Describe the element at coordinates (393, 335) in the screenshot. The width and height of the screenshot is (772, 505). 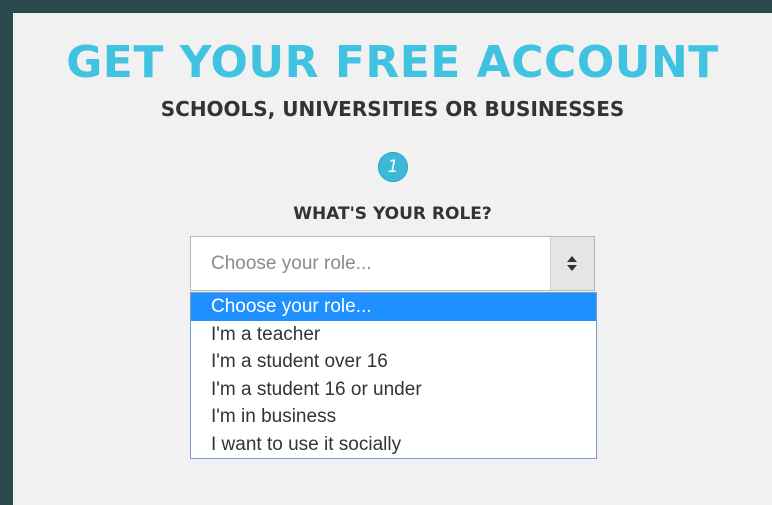
I see `role-option-teacher: I'm a teacher` at that location.